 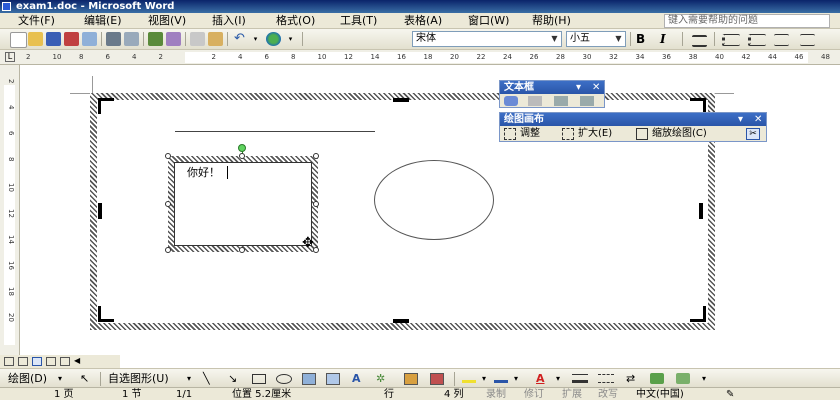 What do you see at coordinates (10, 57) in the screenshot?
I see `tab-selector-icon: L` at bounding box center [10, 57].